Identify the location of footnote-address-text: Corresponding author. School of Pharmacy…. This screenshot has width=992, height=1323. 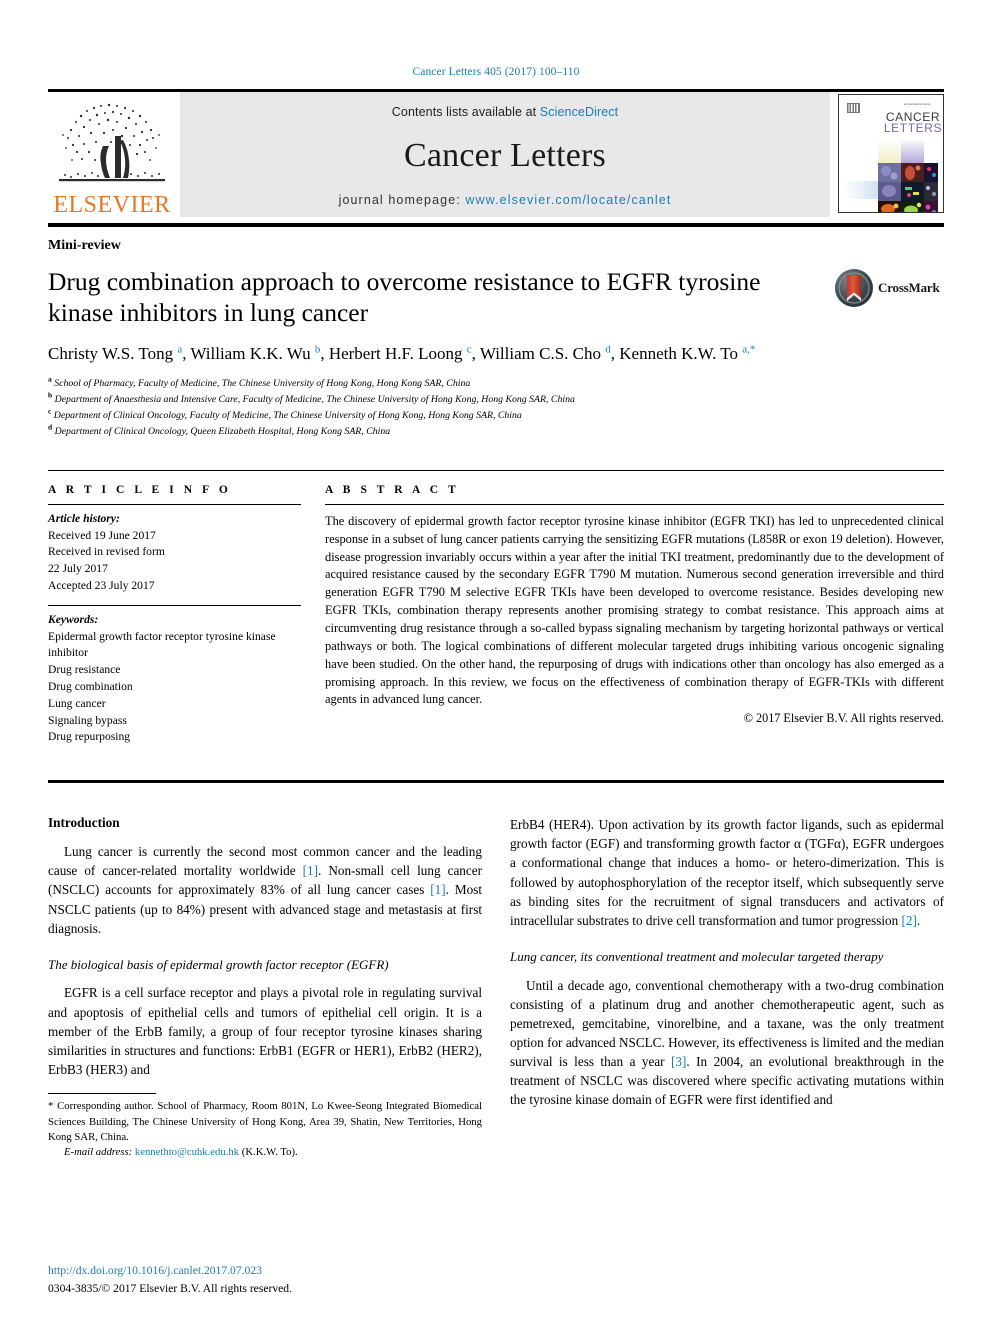
(265, 1121).